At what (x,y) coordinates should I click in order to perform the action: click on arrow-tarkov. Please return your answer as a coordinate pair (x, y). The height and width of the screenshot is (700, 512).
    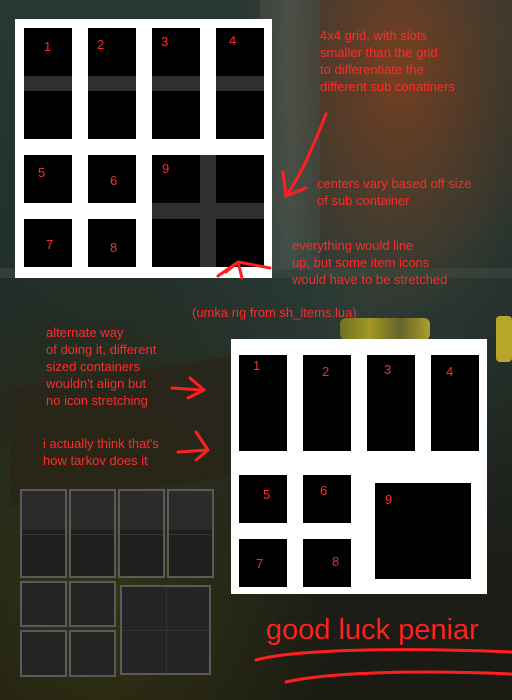
    Looking at the image, I should click on (193, 451).